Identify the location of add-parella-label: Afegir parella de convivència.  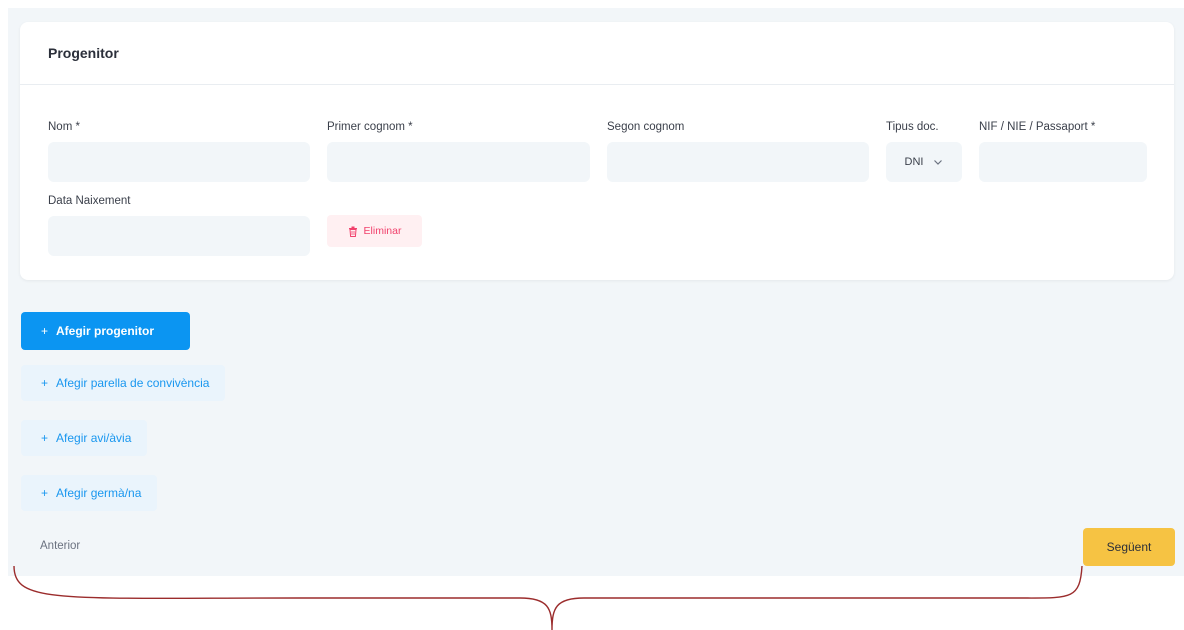
(133, 383).